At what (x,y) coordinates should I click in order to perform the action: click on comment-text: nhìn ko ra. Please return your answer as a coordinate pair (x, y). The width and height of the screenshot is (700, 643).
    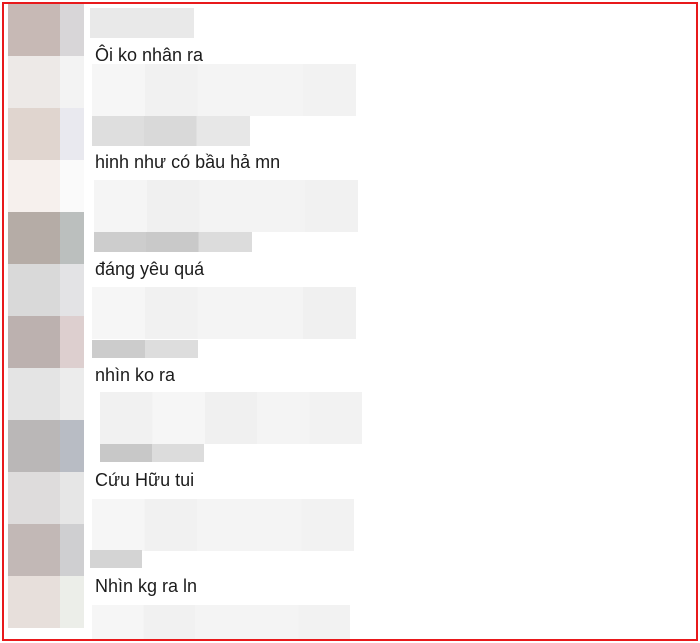
    Looking at the image, I should click on (135, 375).